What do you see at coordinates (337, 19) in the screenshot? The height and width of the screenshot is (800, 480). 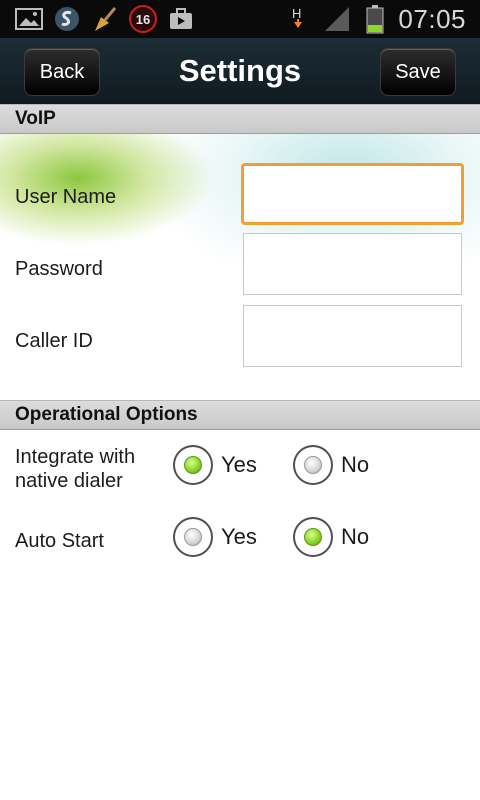 I see `signal-icon` at bounding box center [337, 19].